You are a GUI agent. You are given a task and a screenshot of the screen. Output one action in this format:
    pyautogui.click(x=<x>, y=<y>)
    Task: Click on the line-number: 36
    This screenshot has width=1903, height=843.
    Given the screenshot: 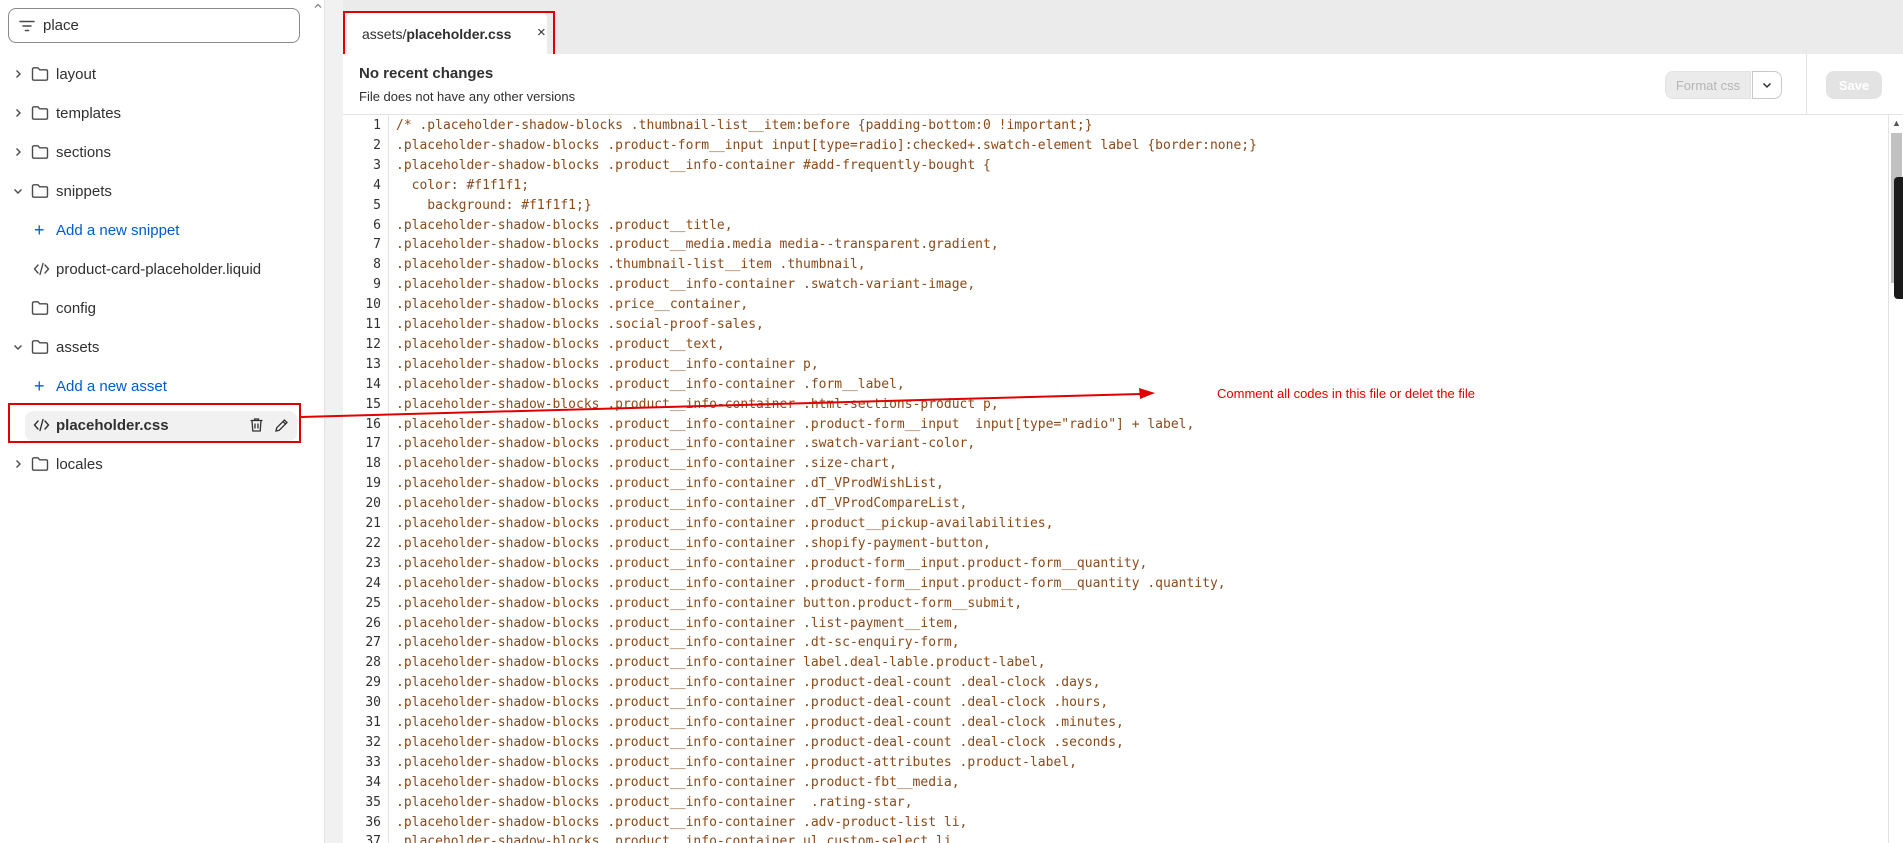 What is the action you would take?
    pyautogui.click(x=373, y=822)
    